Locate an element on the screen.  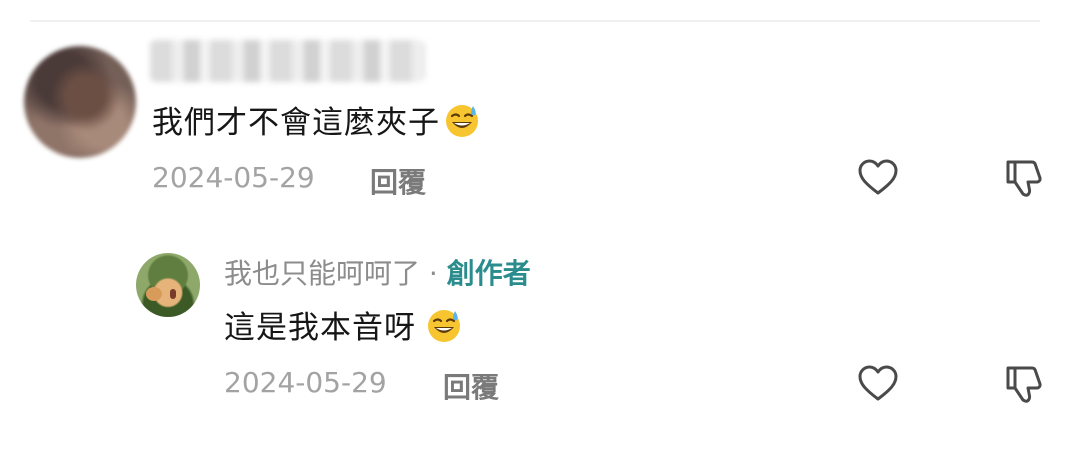
comment-text: 我們才不會這麼夾子 is located at coordinates (316, 119).